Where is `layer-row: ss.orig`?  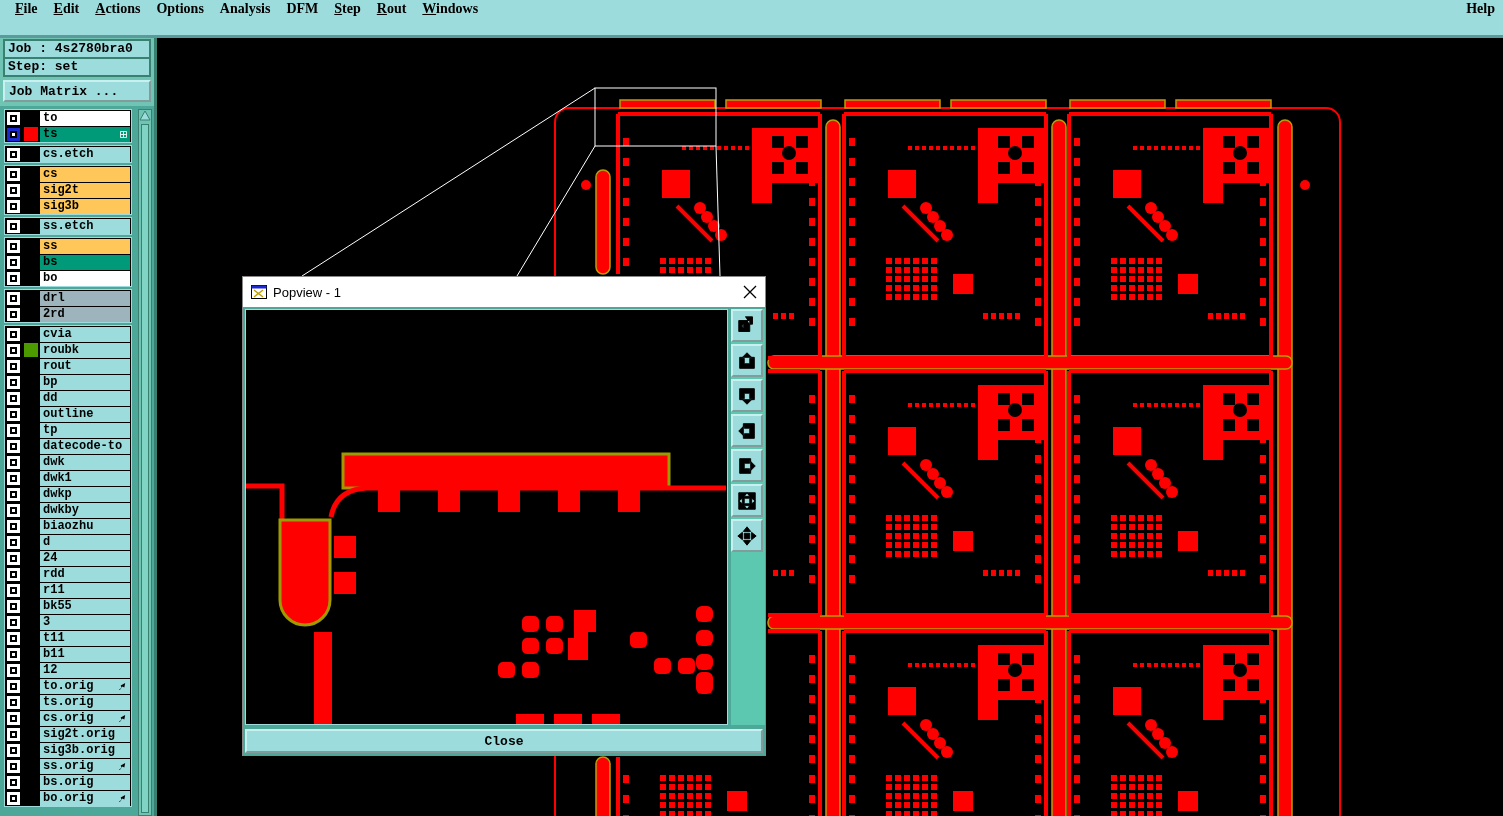 layer-row: ss.orig is located at coordinates (68, 766).